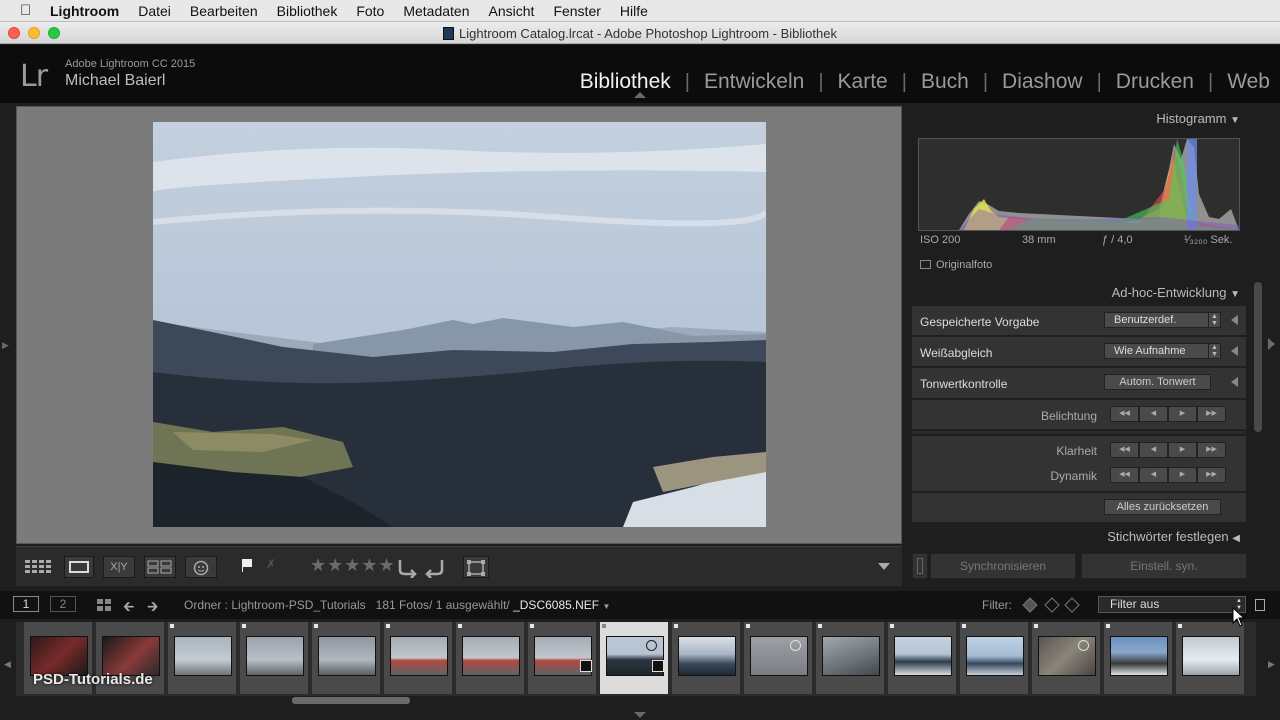 The width and height of the screenshot is (1280, 720). What do you see at coordinates (1099, 184) in the screenshot?
I see `histogram-chart` at bounding box center [1099, 184].